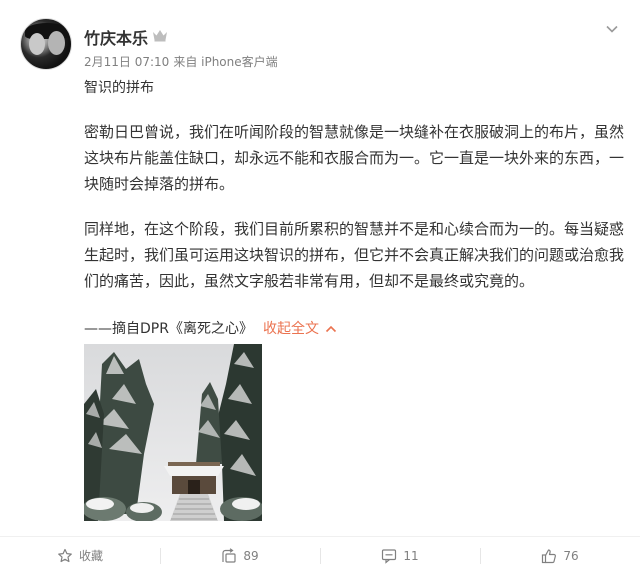 Image resolution: width=640 pixels, height=574 pixels. What do you see at coordinates (560, 555) in the screenshot?
I see `like-button: 76` at bounding box center [560, 555].